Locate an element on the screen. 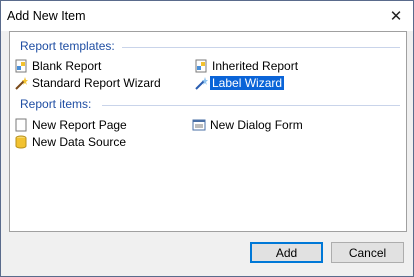 This screenshot has height=277, width=414. dialog-form-icon is located at coordinates (199, 125).